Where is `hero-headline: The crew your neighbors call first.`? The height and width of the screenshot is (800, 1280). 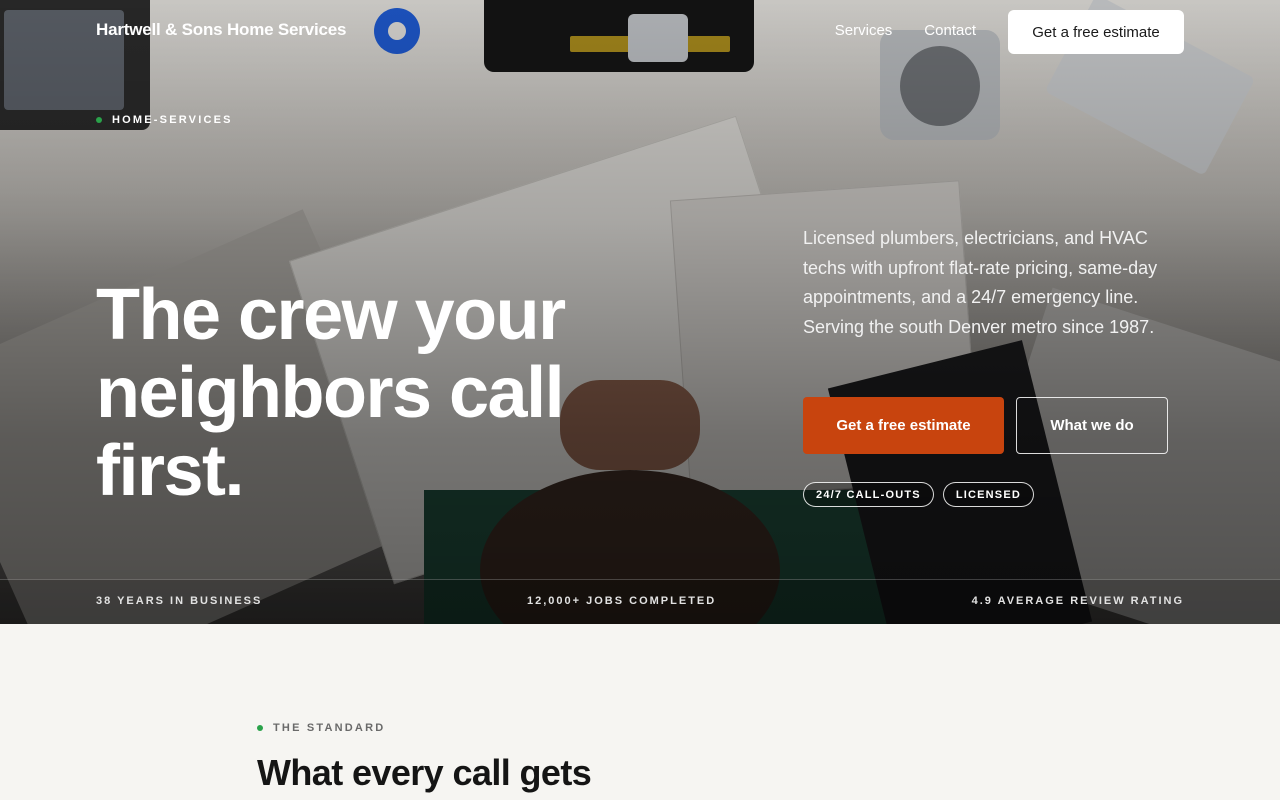
hero-headline: The crew your neighbors call first. is located at coordinates (331, 393).